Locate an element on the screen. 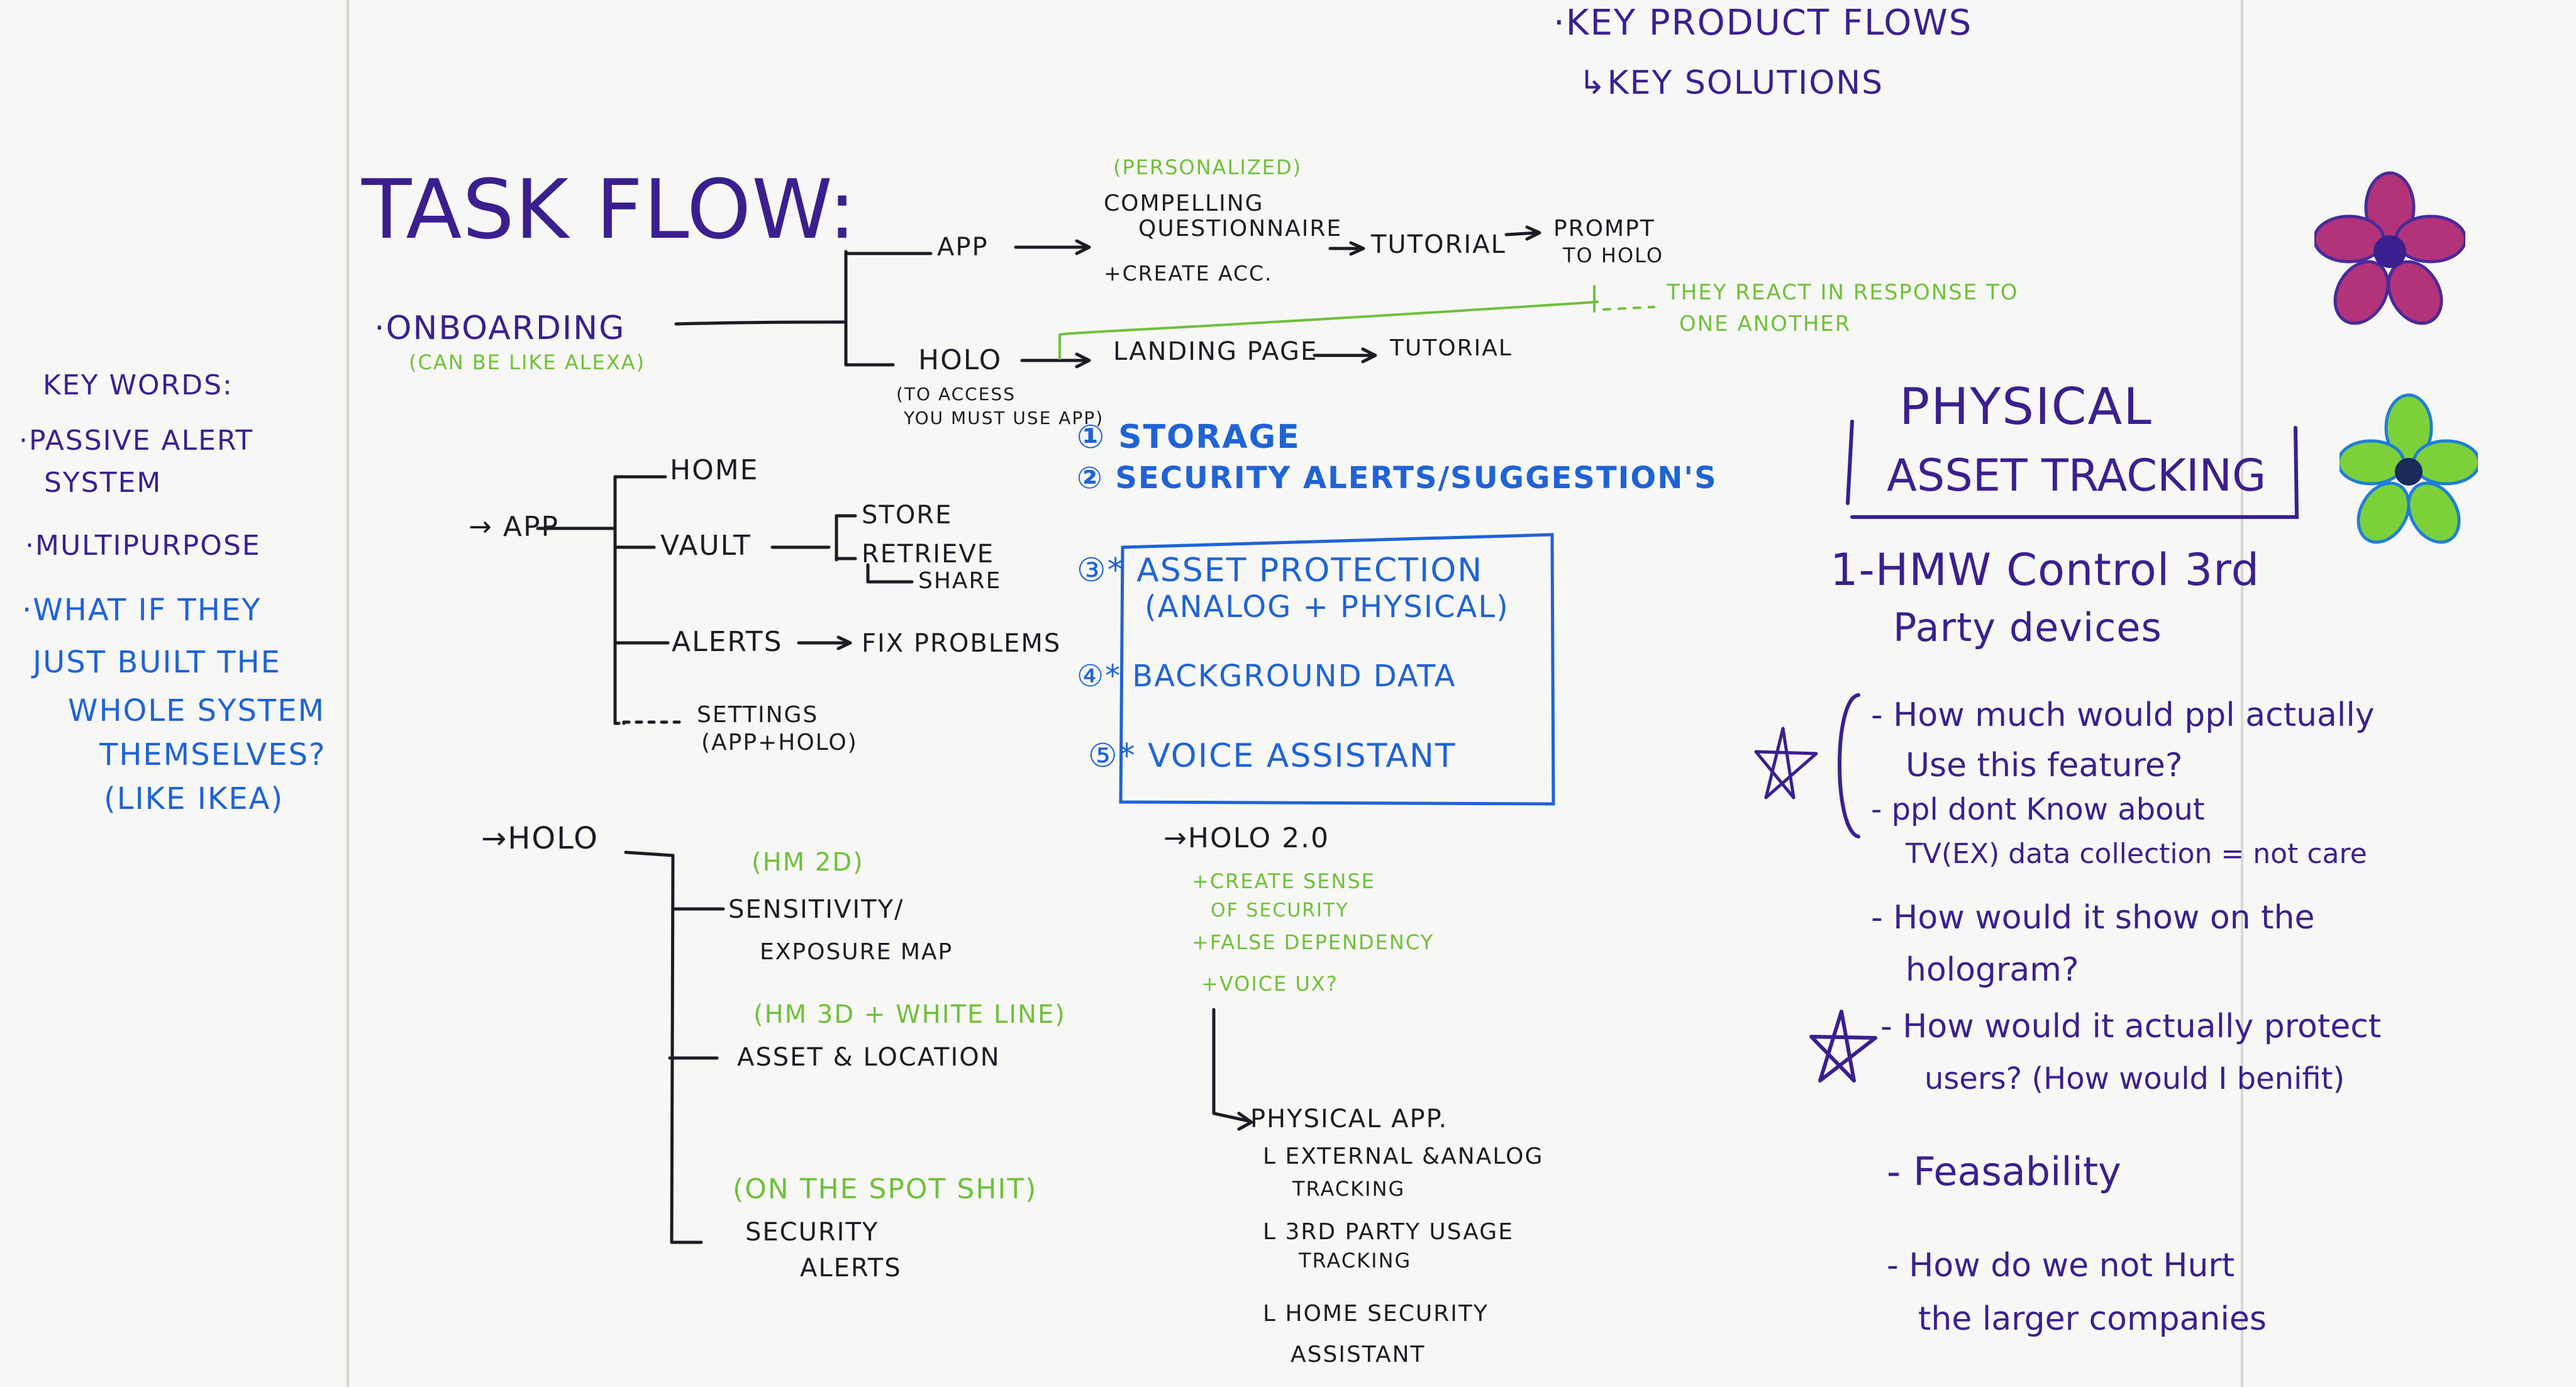 The height and width of the screenshot is (1387, 2576). keyword-whatif-5: (LIKE IKEA) is located at coordinates (194, 798).